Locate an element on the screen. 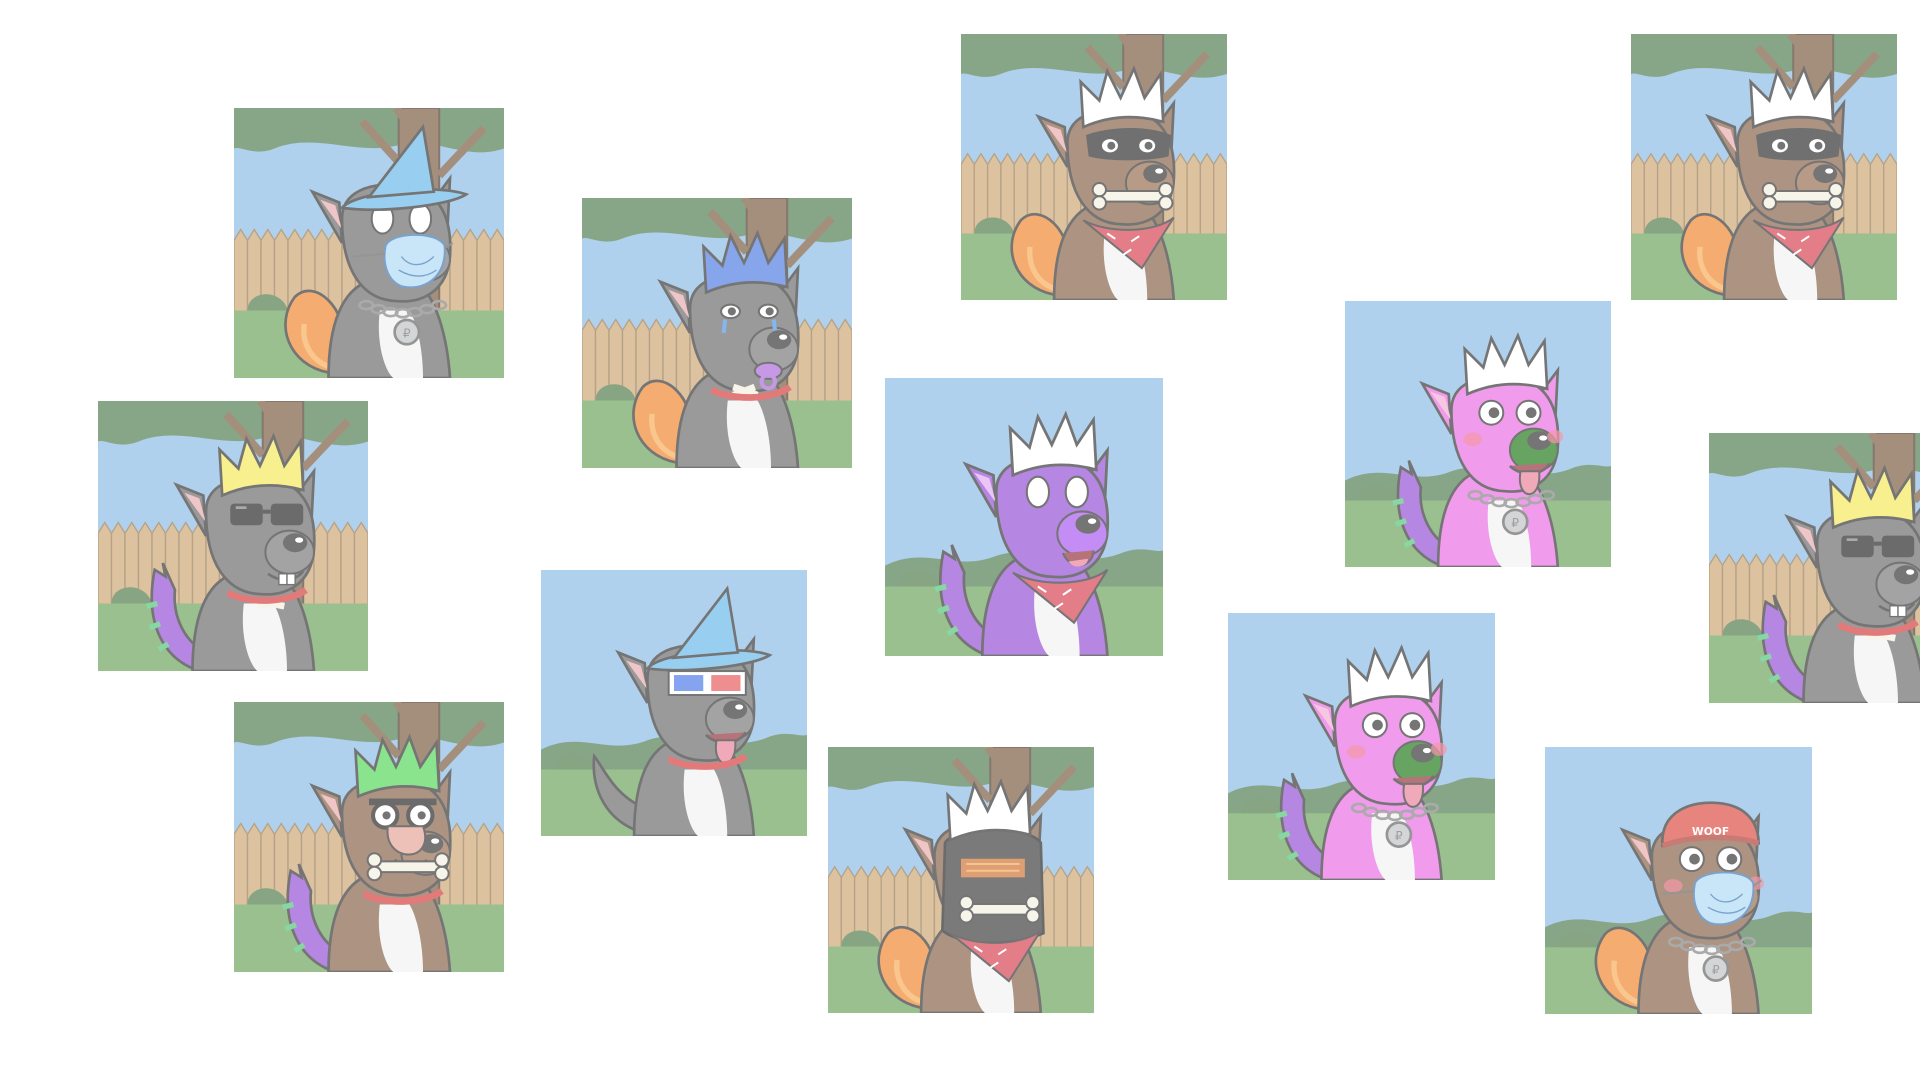 The height and width of the screenshot is (1080, 1920). dog-art-tile: ₽ WOOF is located at coordinates (1678, 880).